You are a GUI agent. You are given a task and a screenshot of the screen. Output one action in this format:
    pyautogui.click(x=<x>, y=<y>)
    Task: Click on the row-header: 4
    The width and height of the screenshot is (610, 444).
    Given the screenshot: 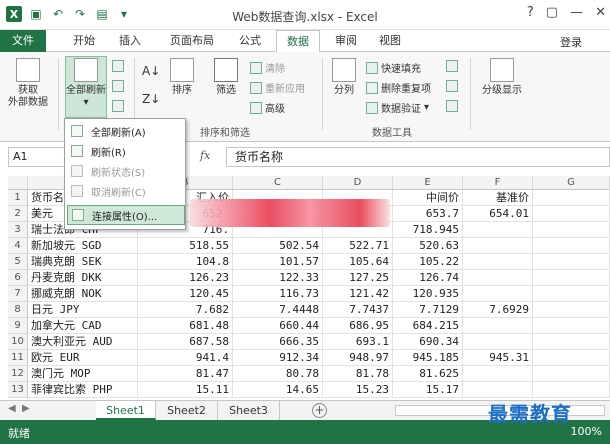 What is the action you would take?
    pyautogui.click(x=18, y=246)
    